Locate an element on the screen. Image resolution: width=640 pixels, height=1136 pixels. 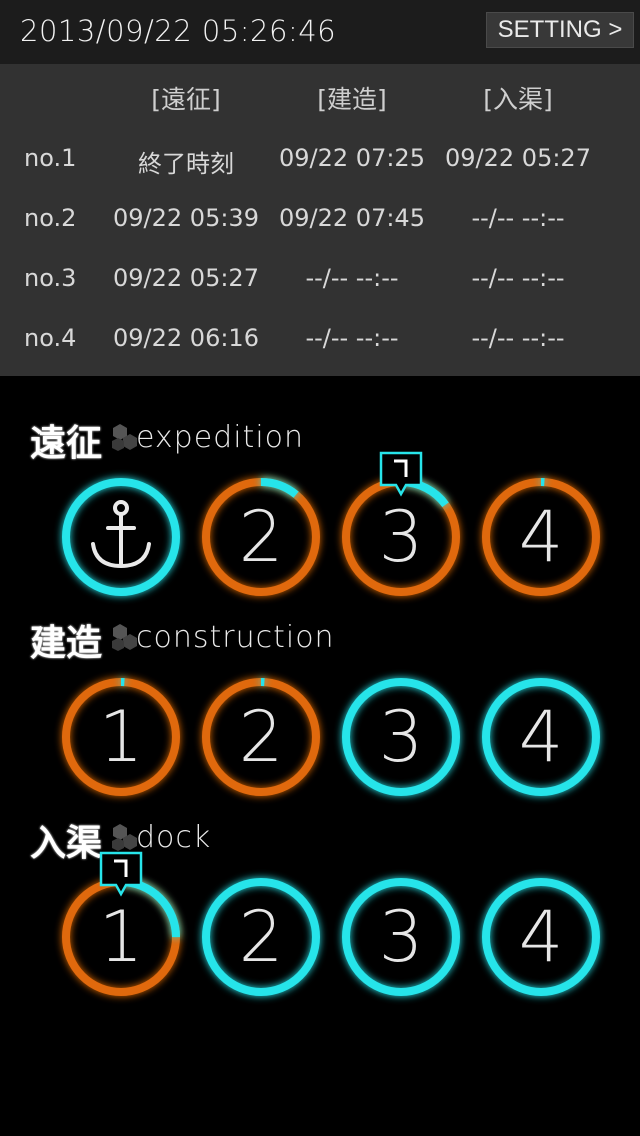
expedition-slot-4: 4 is located at coordinates (541, 537).